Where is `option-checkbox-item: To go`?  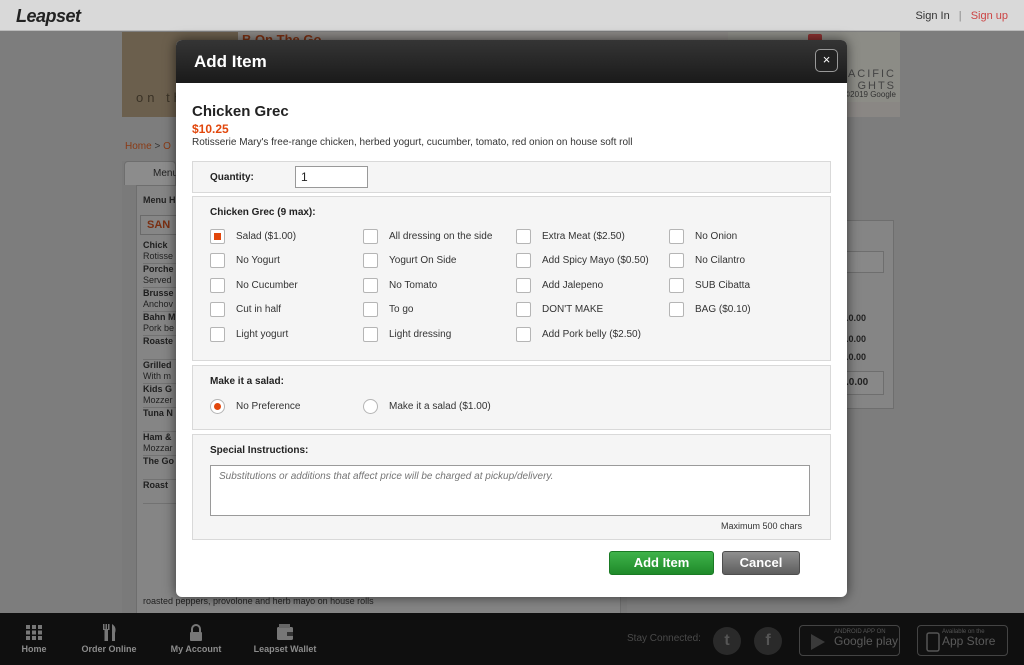
option-checkbox-item: To go is located at coordinates (388, 310).